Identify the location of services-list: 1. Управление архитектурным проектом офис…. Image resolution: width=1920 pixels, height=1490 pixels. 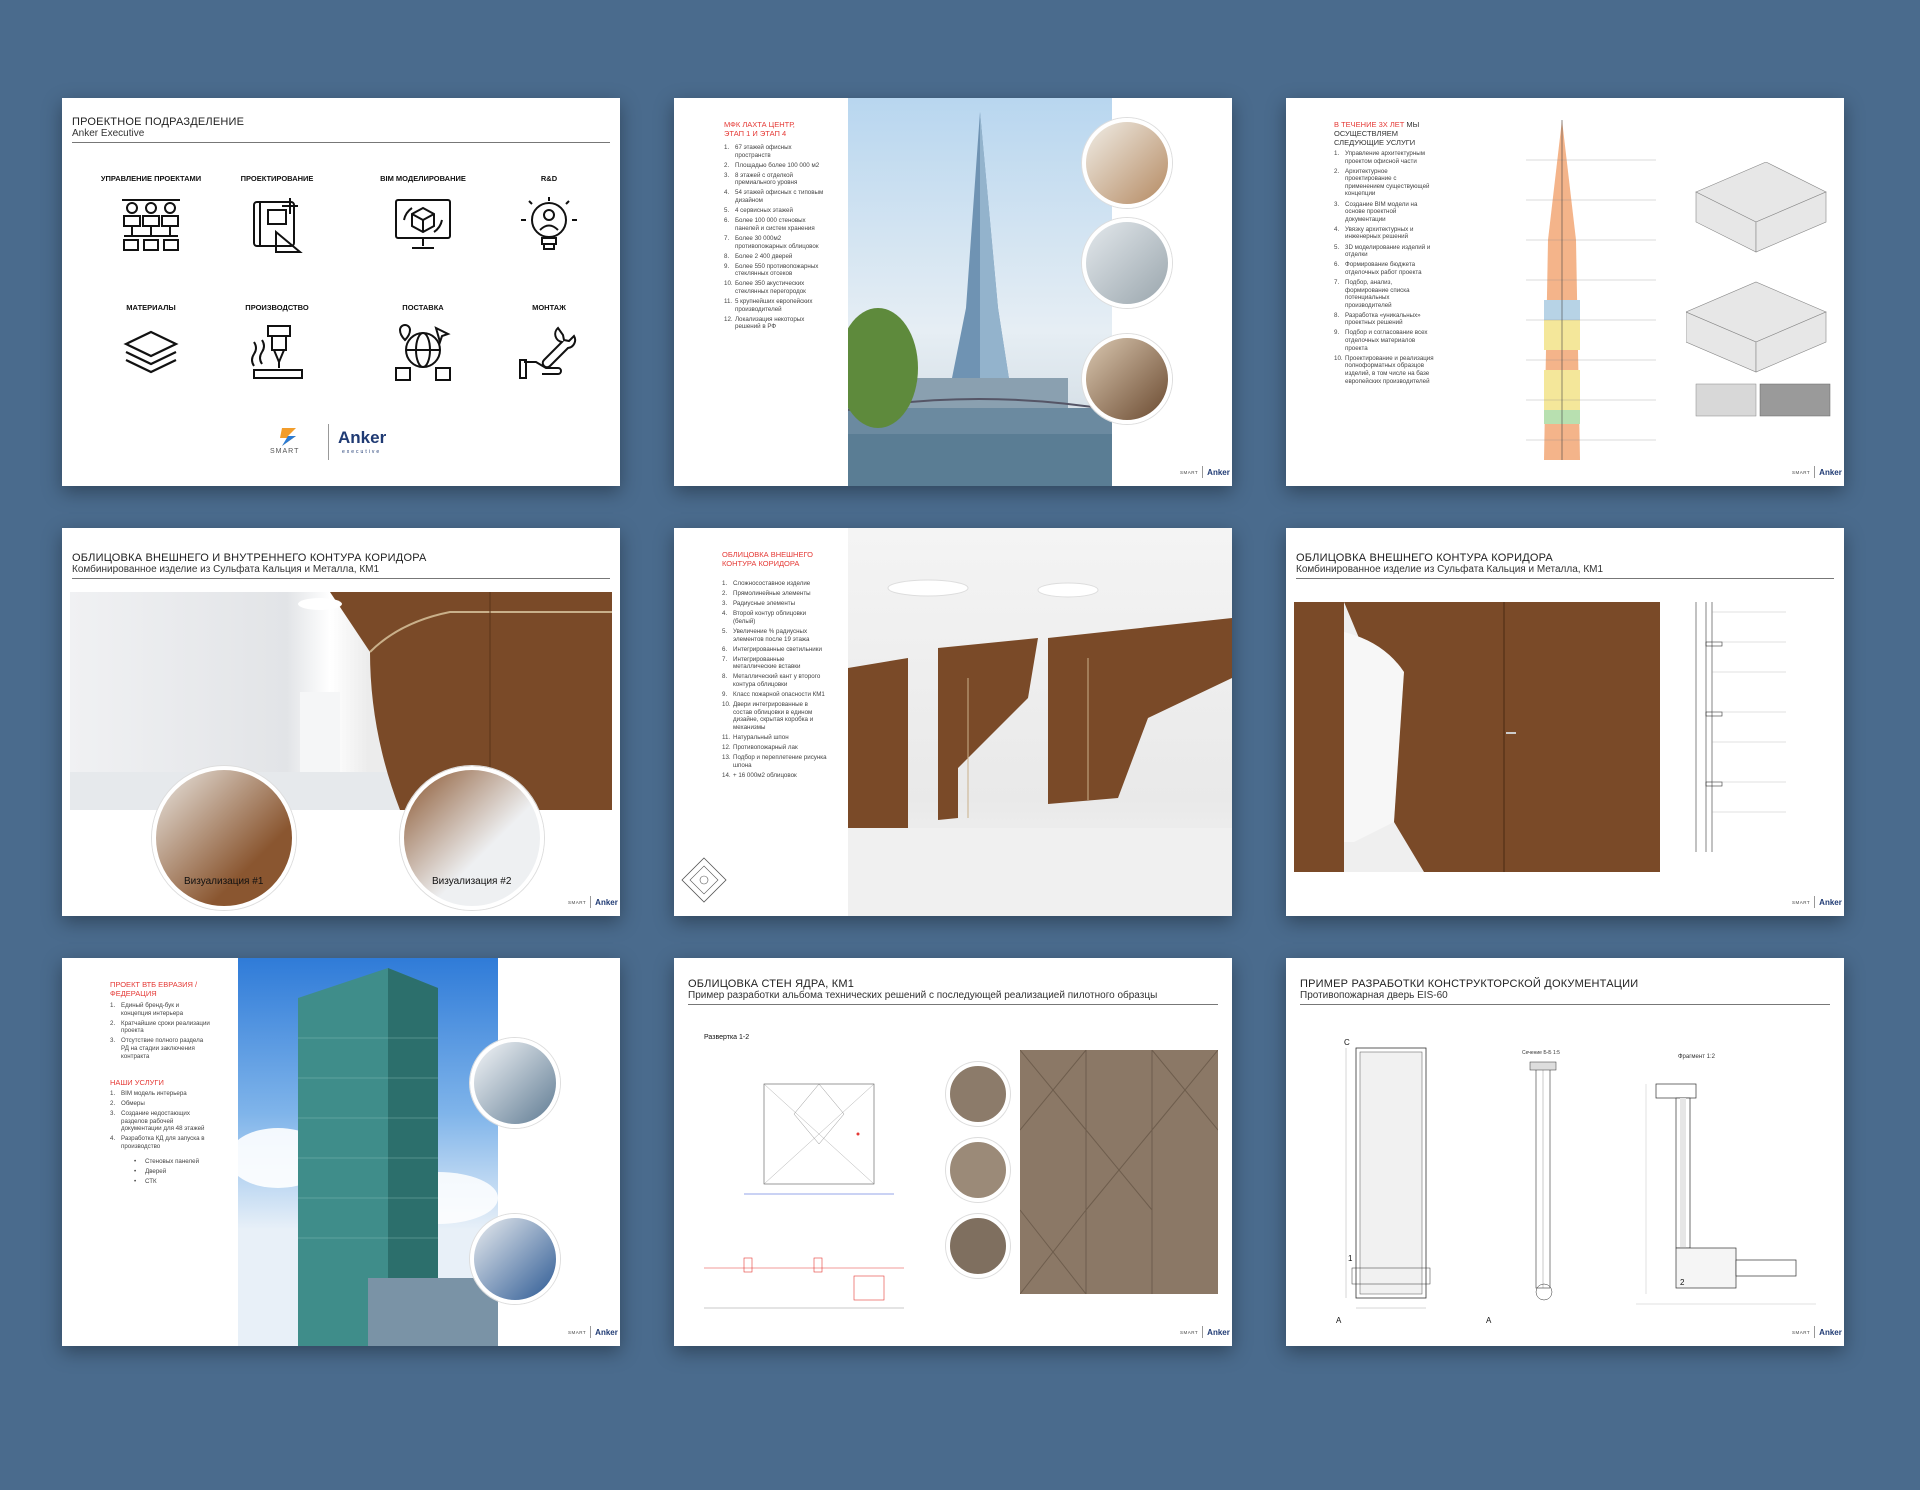
(1384, 269).